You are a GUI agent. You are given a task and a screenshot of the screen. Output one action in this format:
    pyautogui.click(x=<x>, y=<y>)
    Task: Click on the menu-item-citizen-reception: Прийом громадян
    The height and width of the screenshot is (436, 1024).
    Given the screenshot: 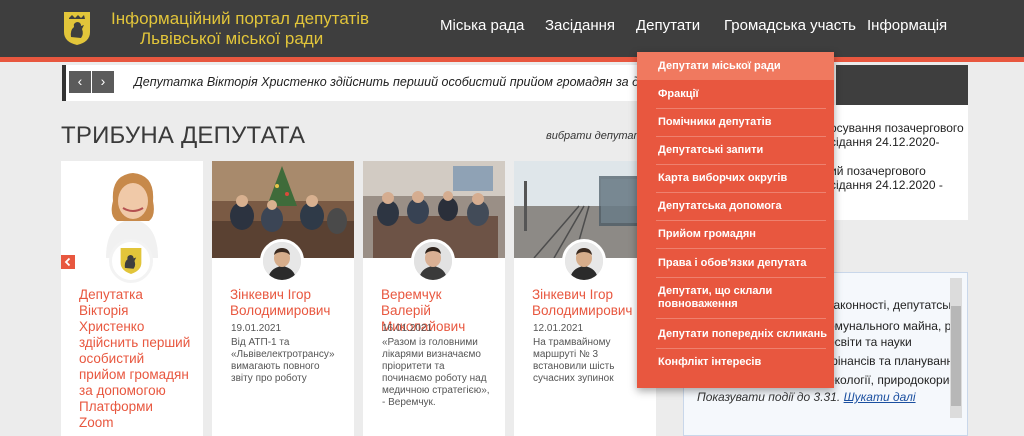 What is the action you would take?
    pyautogui.click(x=735, y=234)
    